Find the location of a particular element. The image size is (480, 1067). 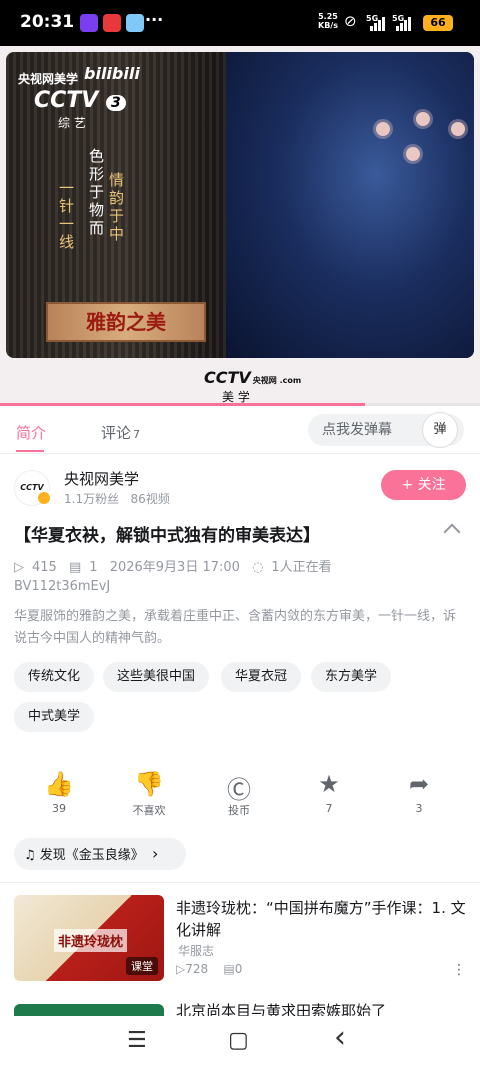

share-button: ➦ 3 is located at coordinates (419, 792).